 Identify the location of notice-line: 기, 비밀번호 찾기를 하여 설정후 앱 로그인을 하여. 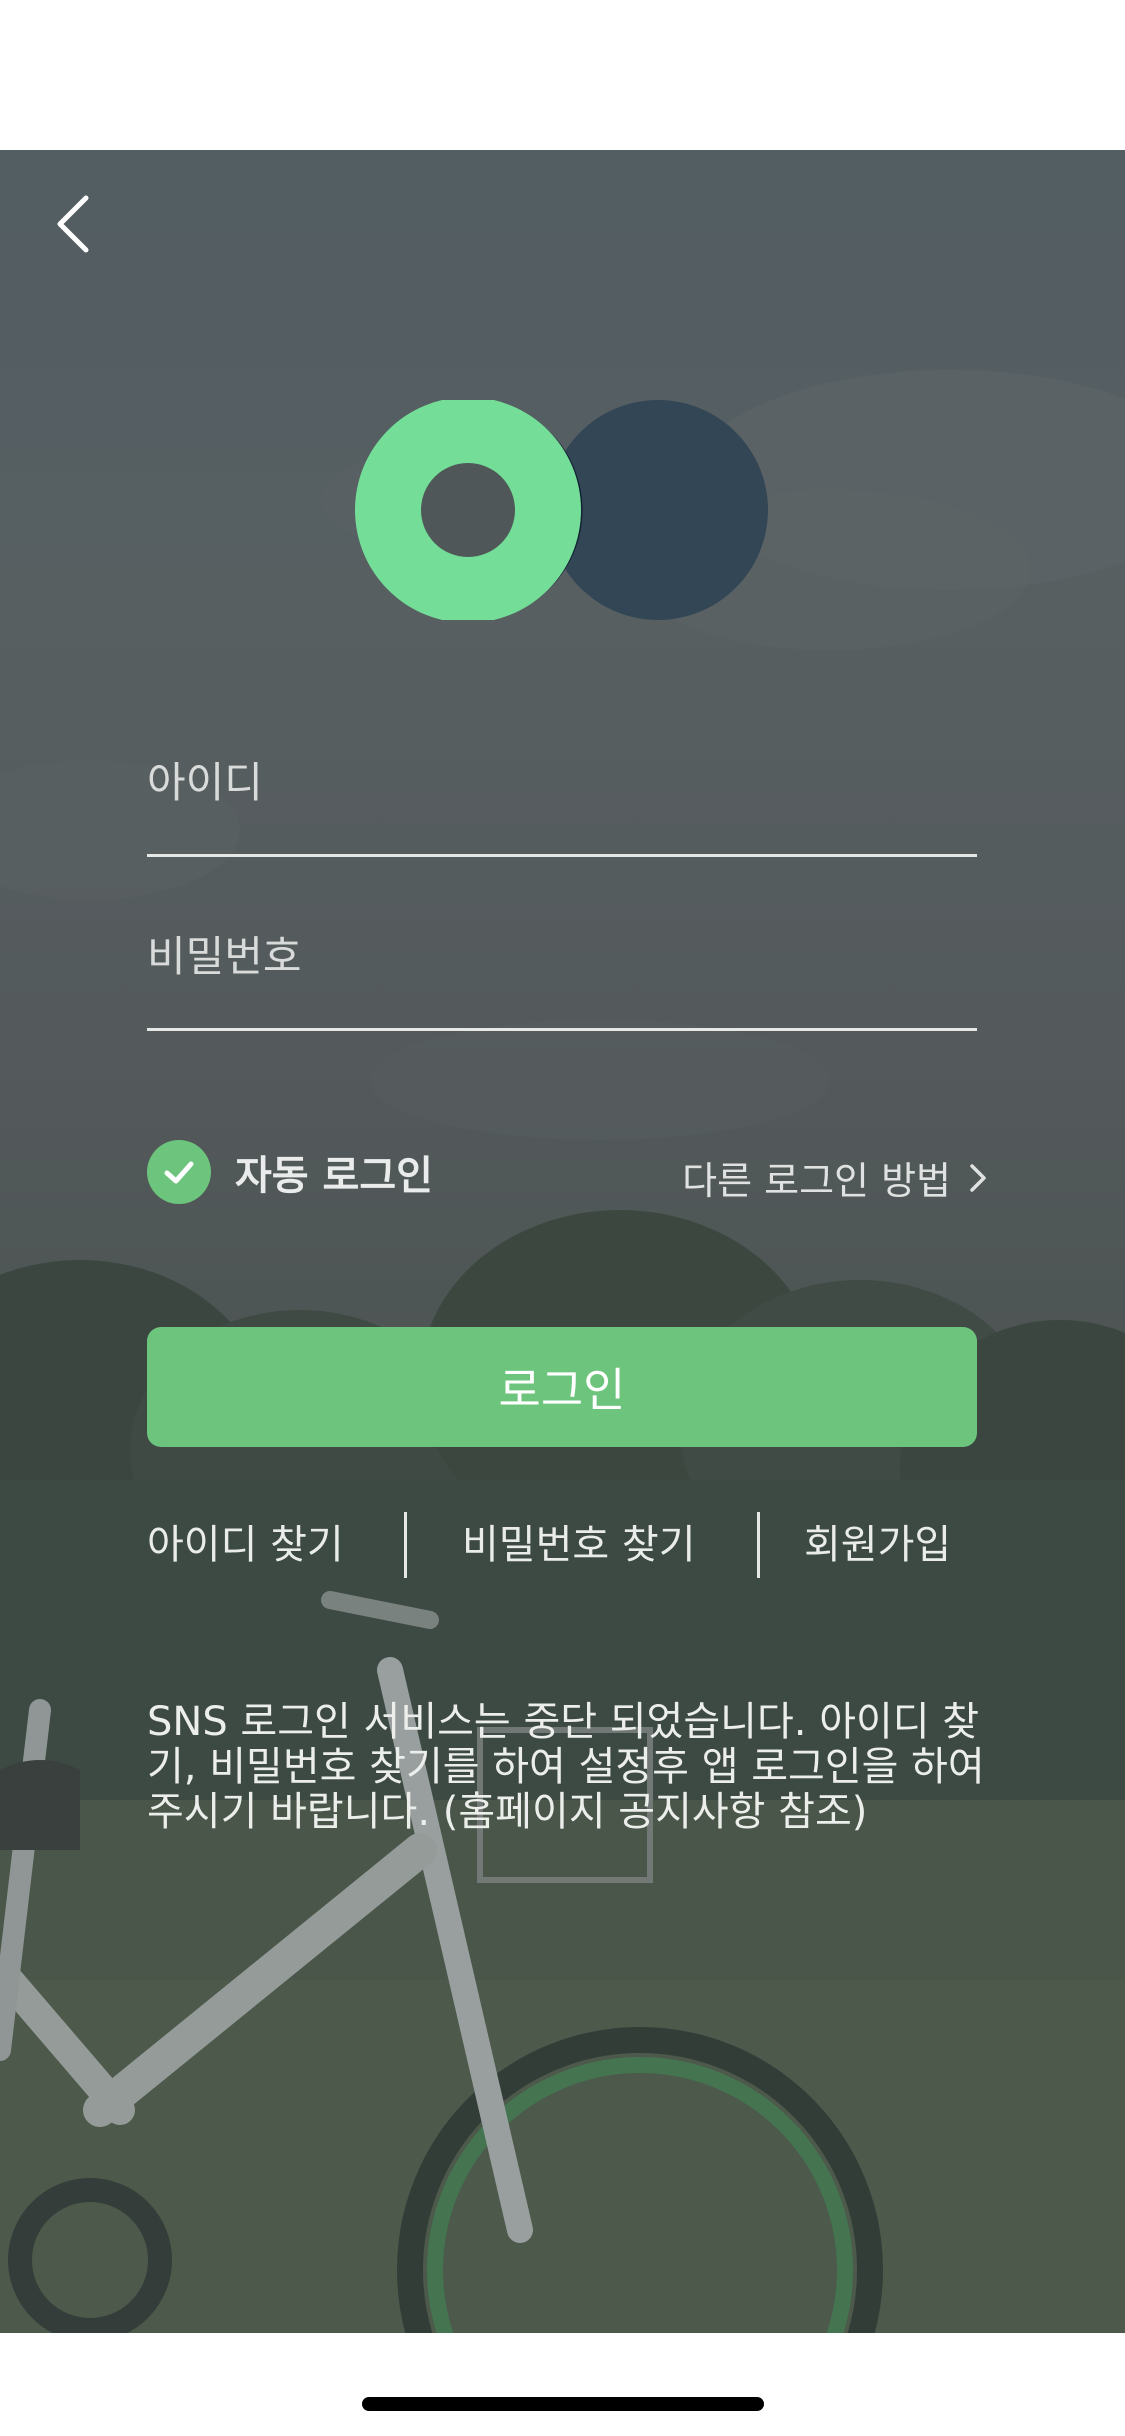
(566, 1767).